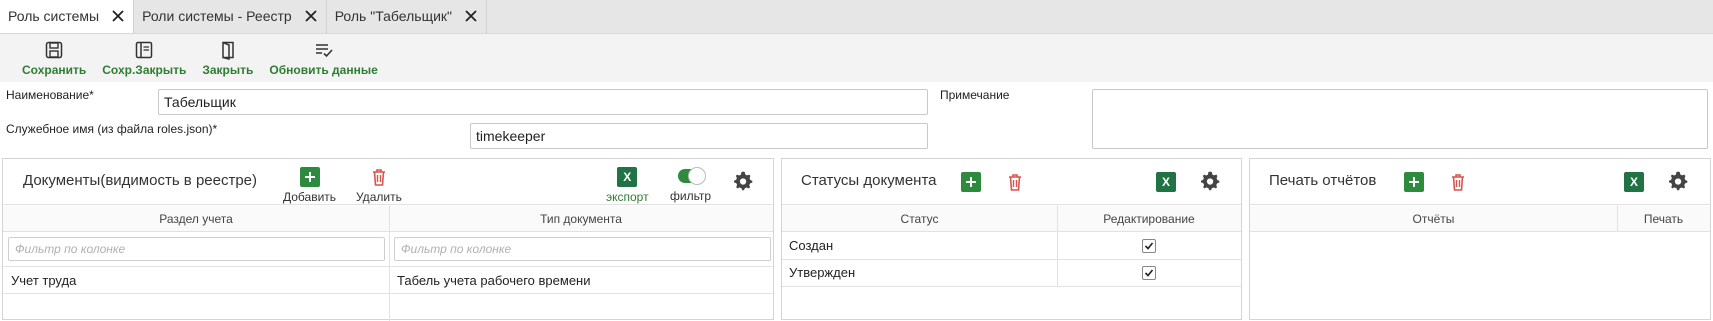 This screenshot has height=321, width=1713. Describe the element at coordinates (217, 16) in the screenshot. I see `tab-label: Роли системы - Реестр` at that location.